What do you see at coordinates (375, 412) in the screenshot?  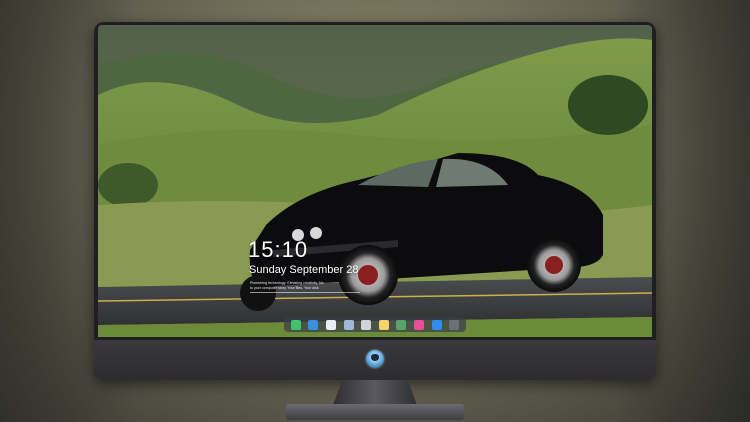 I see `monitor-stand-base` at bounding box center [375, 412].